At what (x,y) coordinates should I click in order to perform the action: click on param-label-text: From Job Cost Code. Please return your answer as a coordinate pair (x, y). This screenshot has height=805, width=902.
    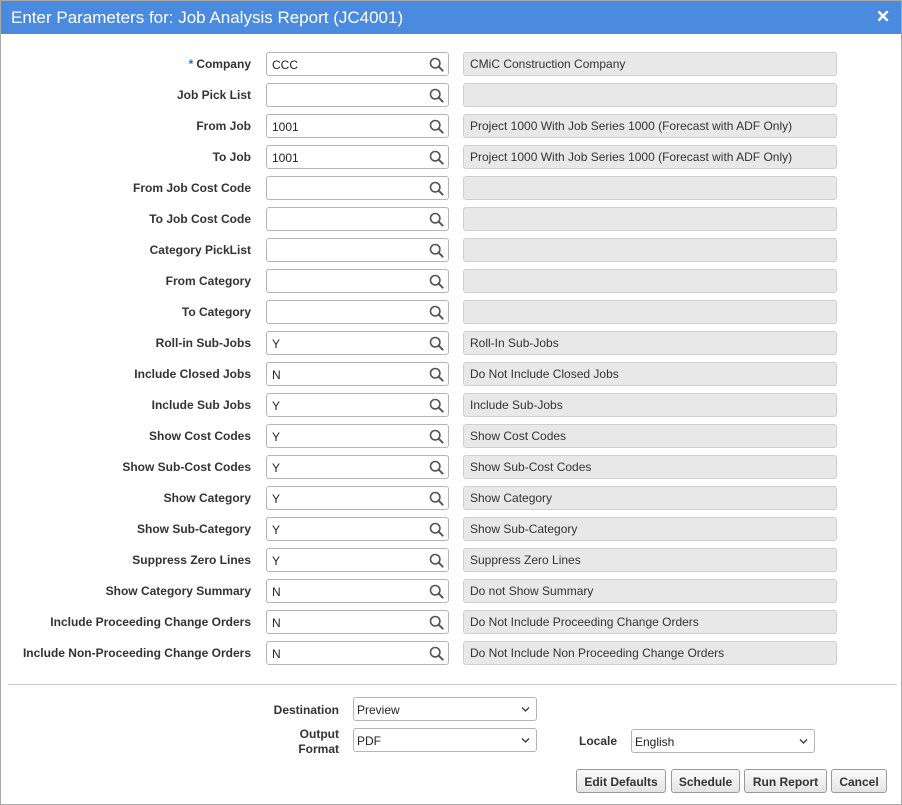
    Looking at the image, I should click on (191, 188).